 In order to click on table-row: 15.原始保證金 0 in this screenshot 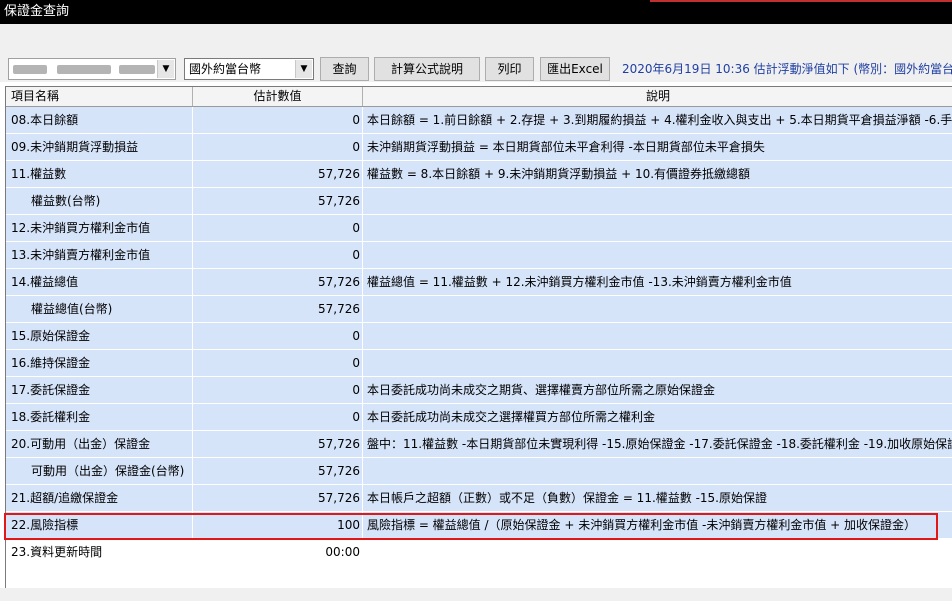, I will do `click(479, 336)`.